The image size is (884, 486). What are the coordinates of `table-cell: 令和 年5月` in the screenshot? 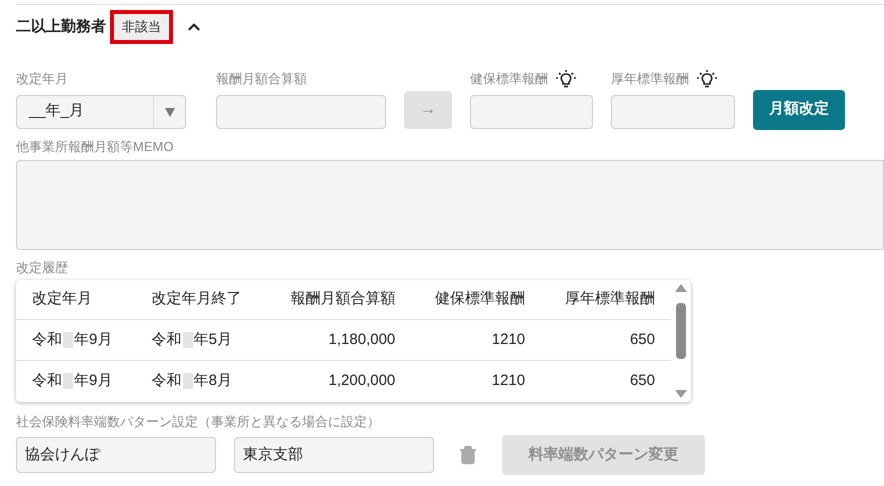 It's located at (201, 340).